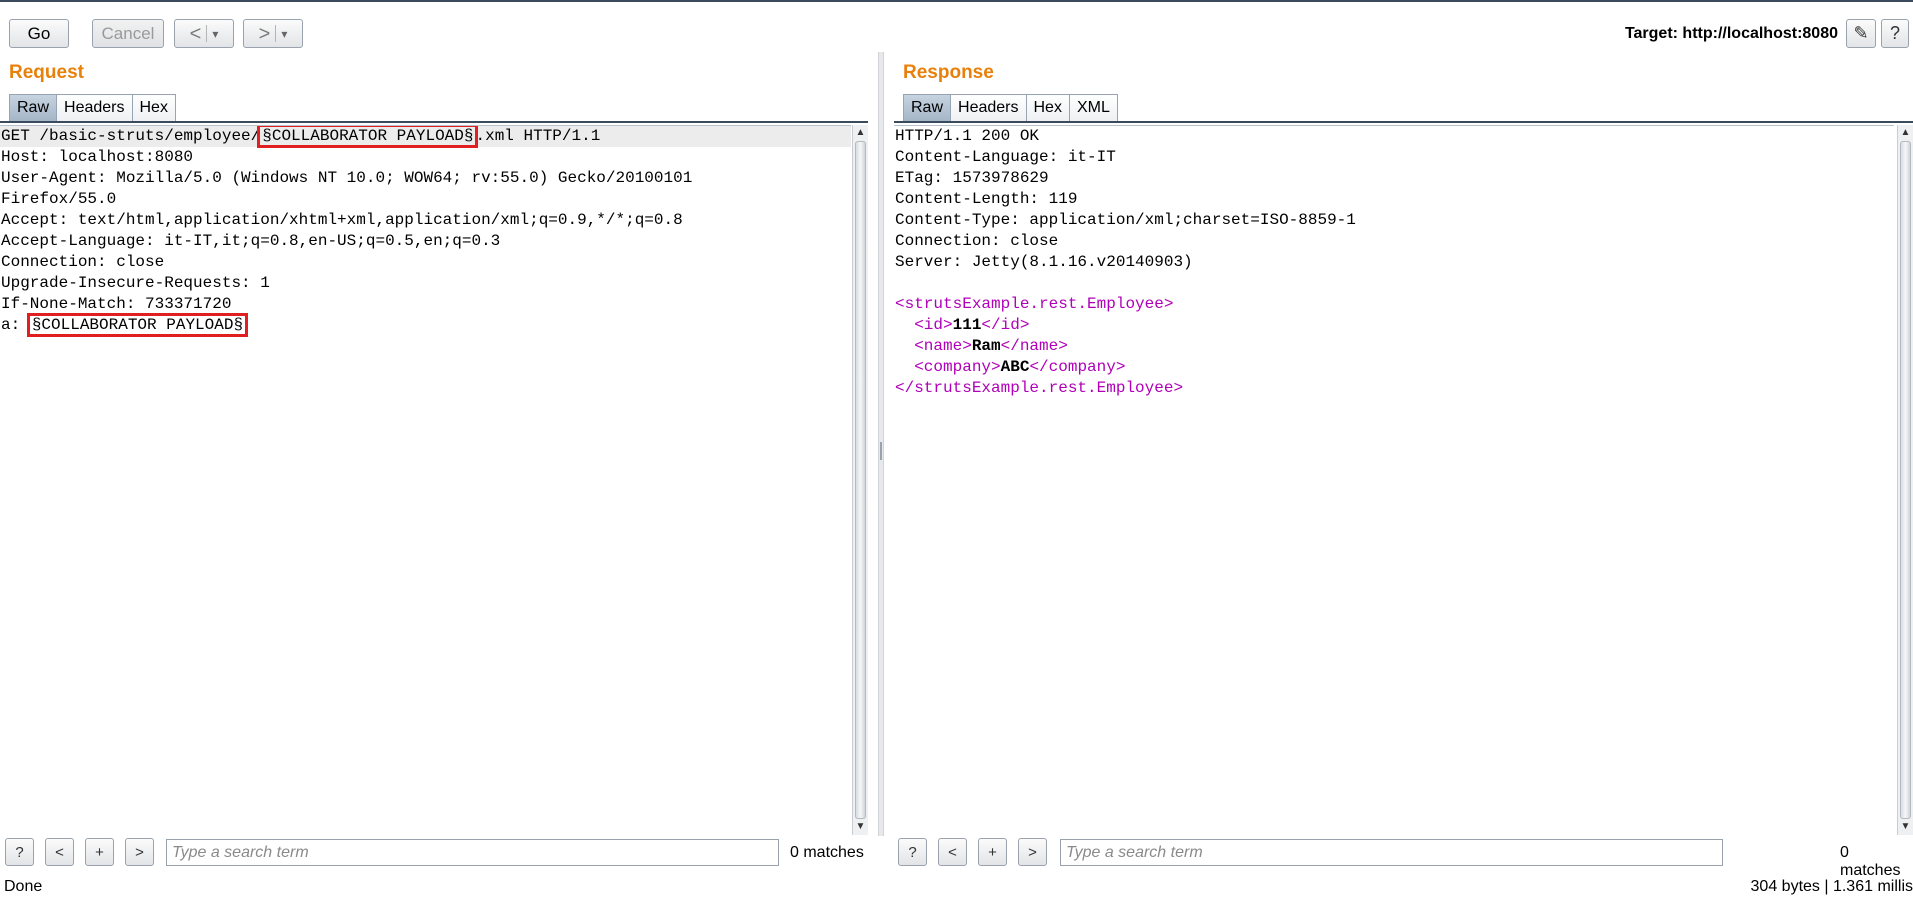 The height and width of the screenshot is (901, 1913). I want to click on request-line-text: .xml HTTP/1.1, so click(538, 136).